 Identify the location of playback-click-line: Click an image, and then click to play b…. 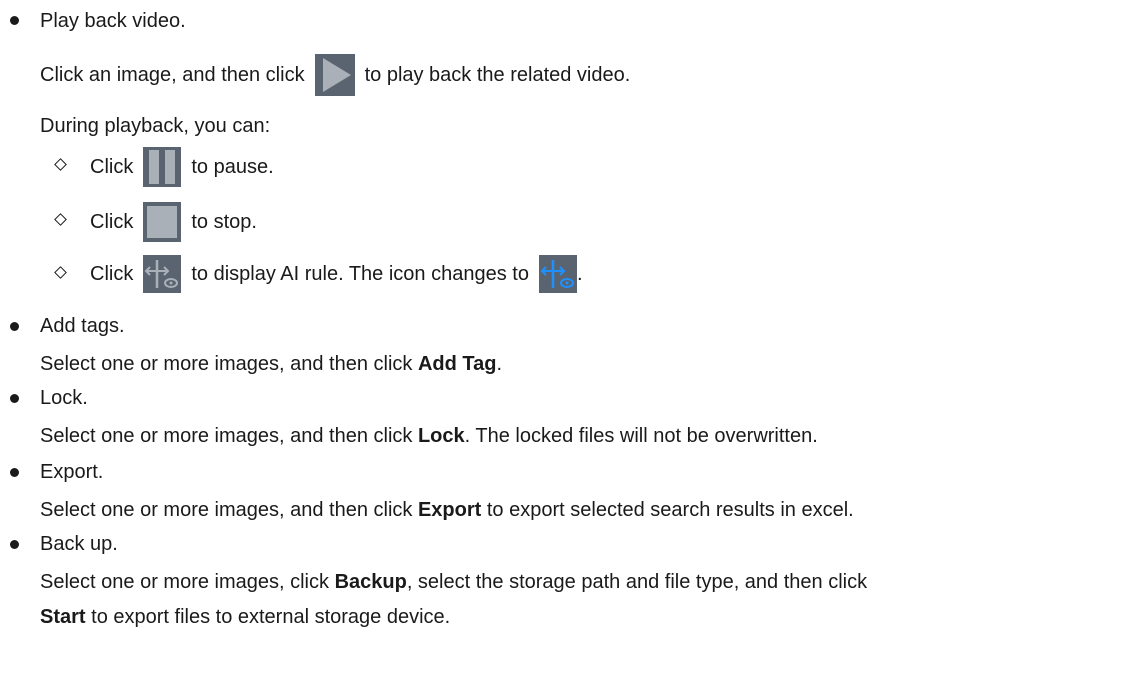
(335, 75).